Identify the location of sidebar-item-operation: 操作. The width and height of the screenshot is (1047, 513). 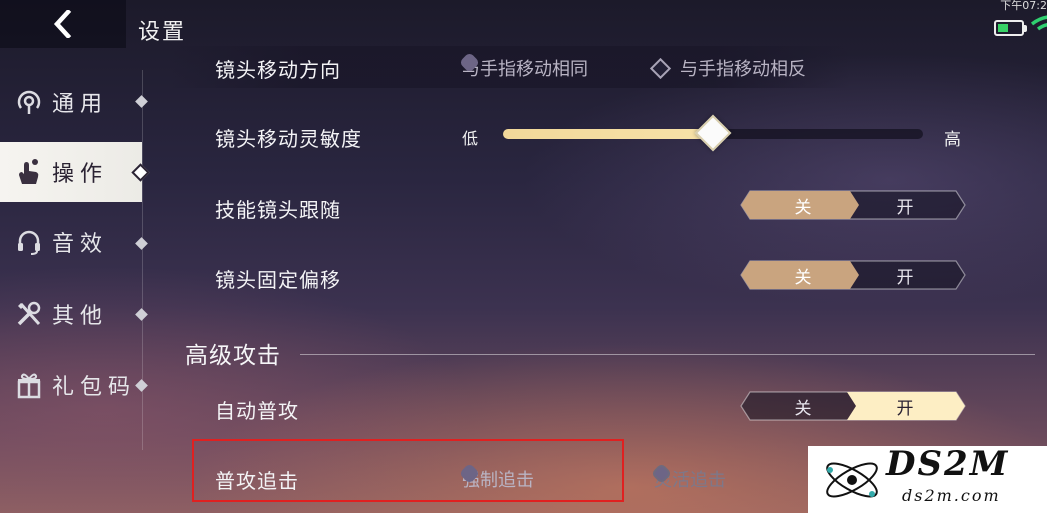
(71, 172).